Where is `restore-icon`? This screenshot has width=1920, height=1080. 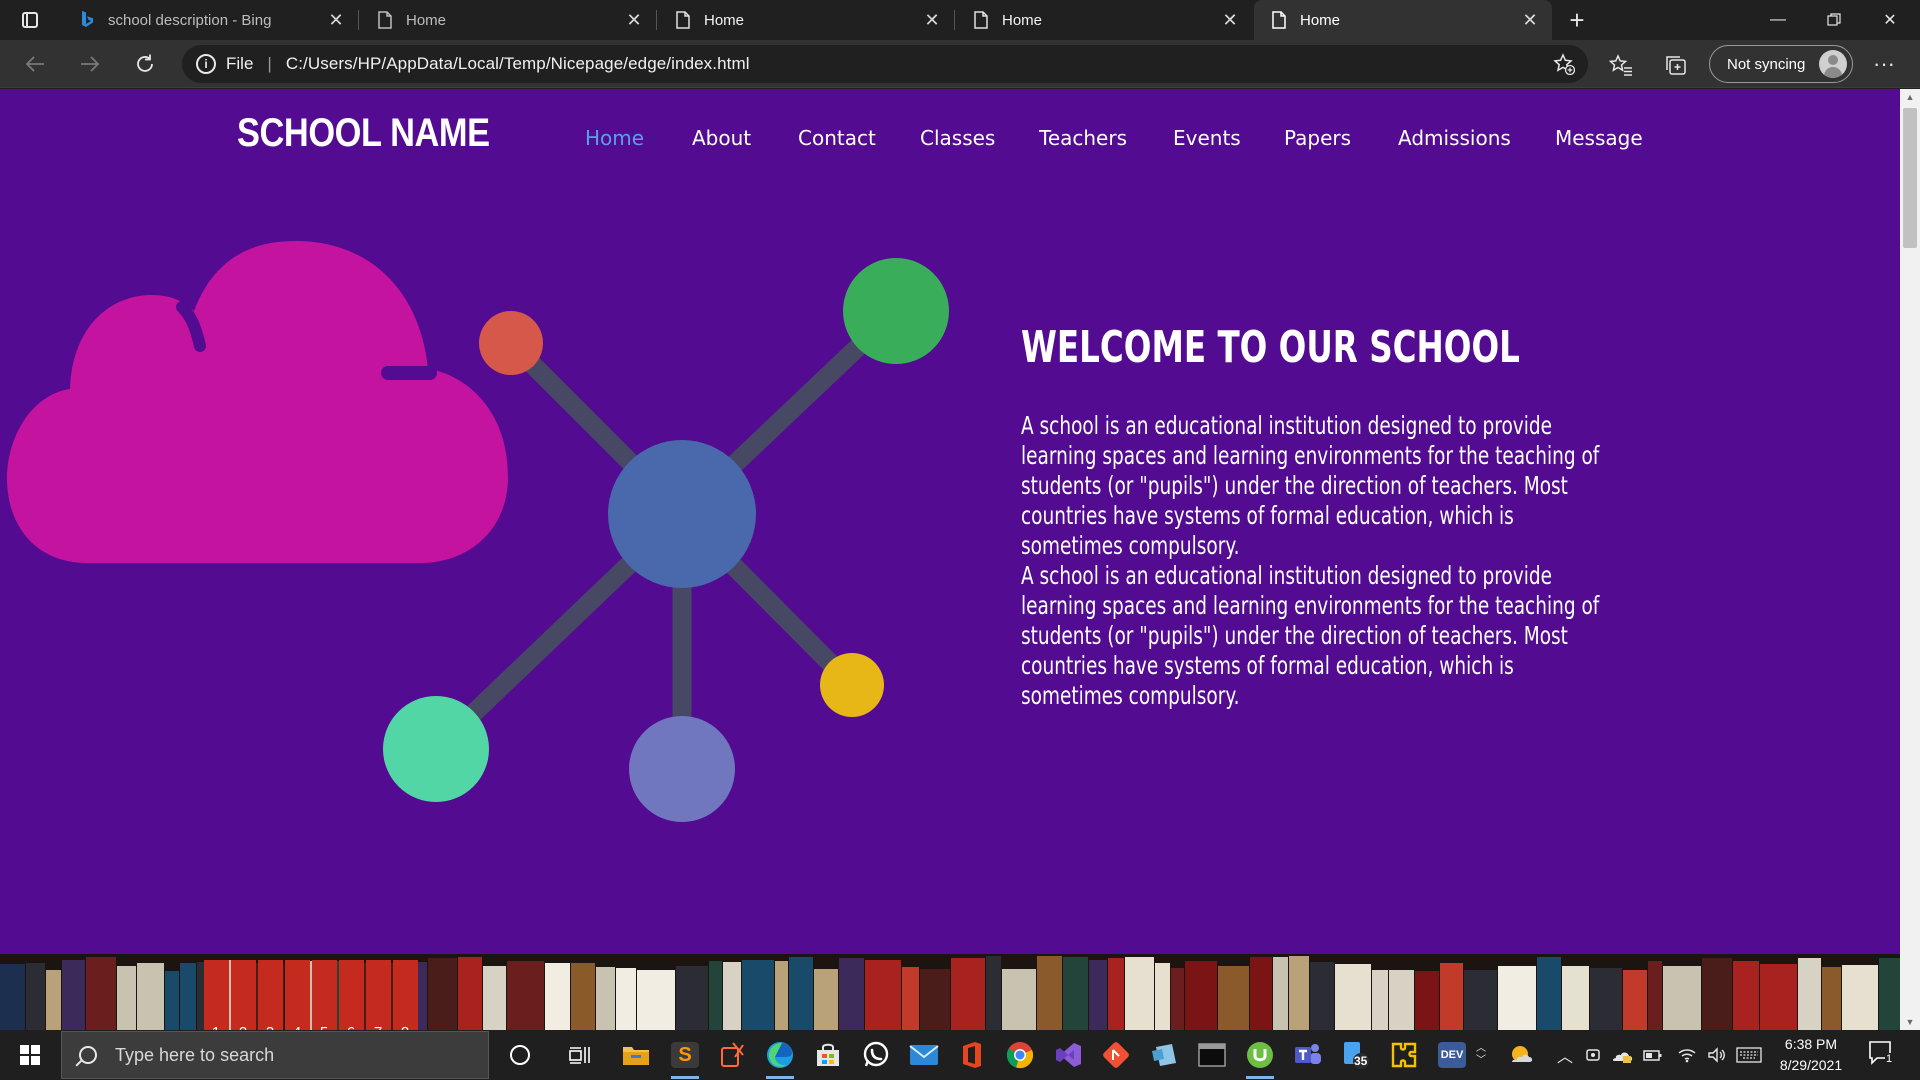 restore-icon is located at coordinates (1834, 19).